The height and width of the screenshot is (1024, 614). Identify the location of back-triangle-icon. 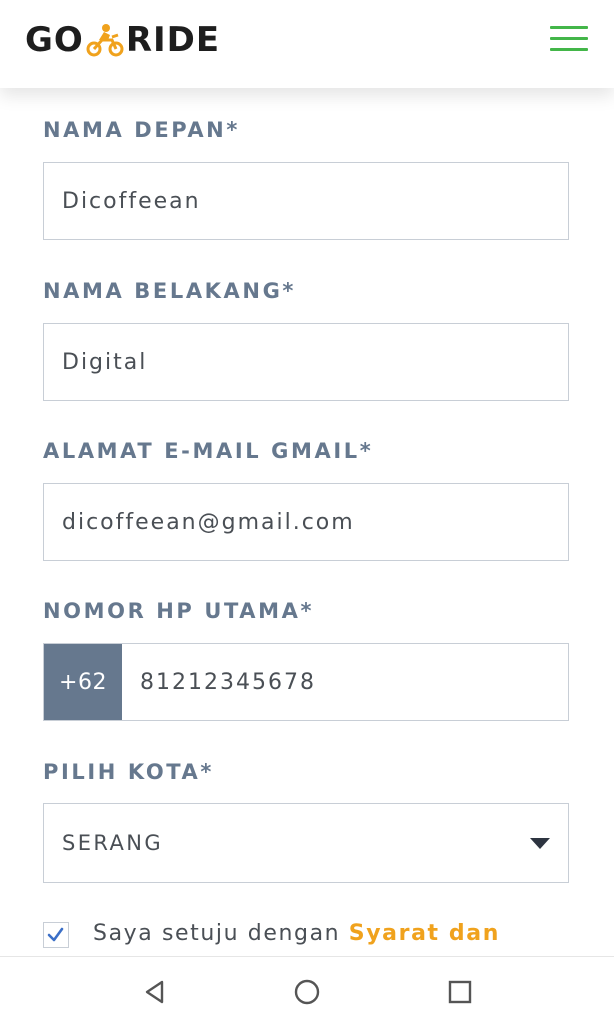
(155, 992).